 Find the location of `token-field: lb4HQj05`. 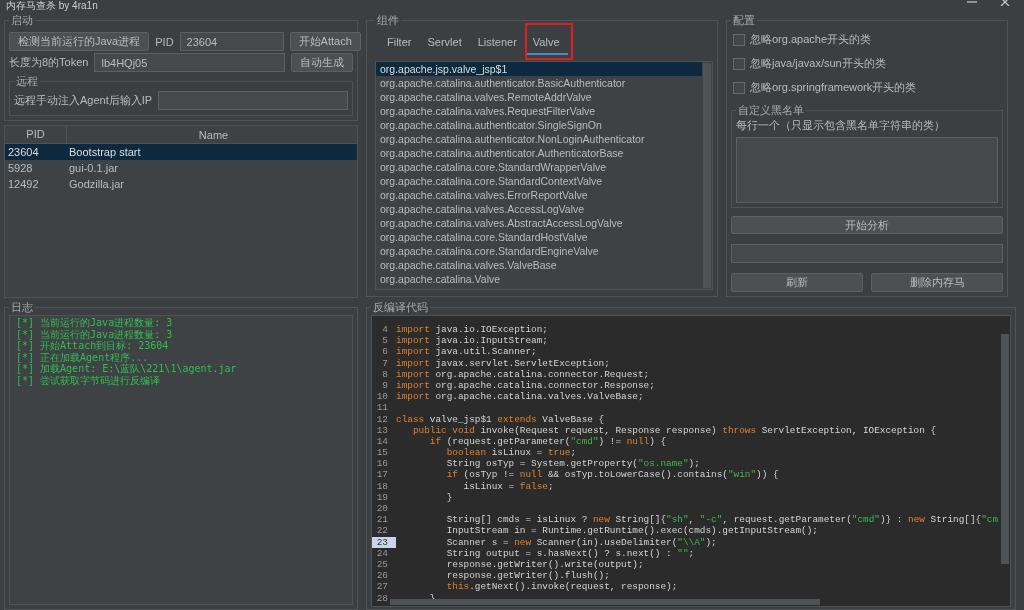

token-field: lb4HQj05 is located at coordinates (189, 62).